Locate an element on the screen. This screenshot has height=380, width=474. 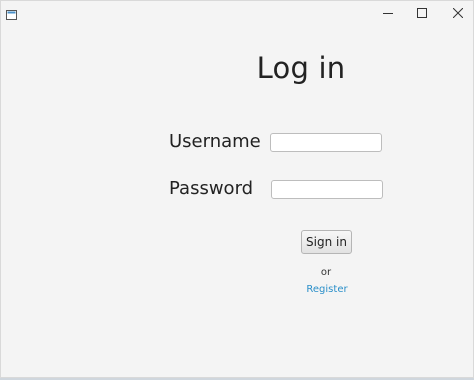
close-button is located at coordinates (457, 12).